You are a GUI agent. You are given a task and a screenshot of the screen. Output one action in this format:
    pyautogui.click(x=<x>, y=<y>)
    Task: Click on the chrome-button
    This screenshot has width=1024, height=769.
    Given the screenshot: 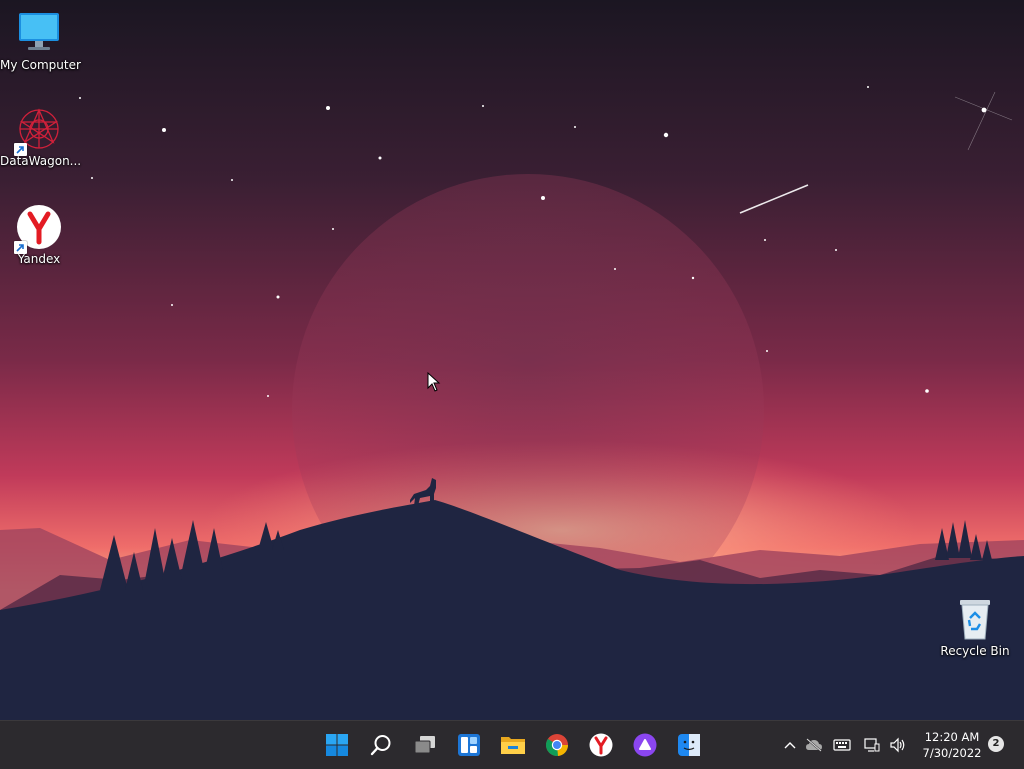 What is the action you would take?
    pyautogui.click(x=557, y=745)
    